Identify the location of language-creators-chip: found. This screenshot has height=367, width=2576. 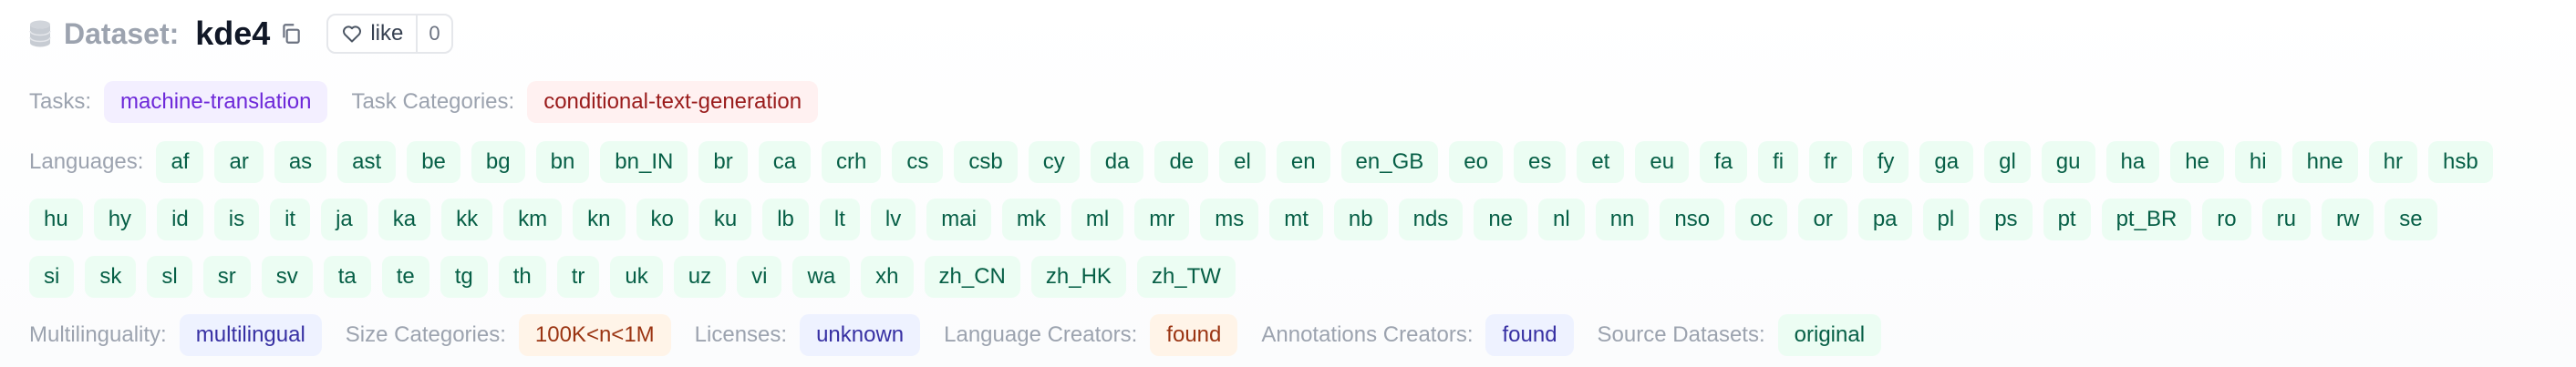
(1194, 335).